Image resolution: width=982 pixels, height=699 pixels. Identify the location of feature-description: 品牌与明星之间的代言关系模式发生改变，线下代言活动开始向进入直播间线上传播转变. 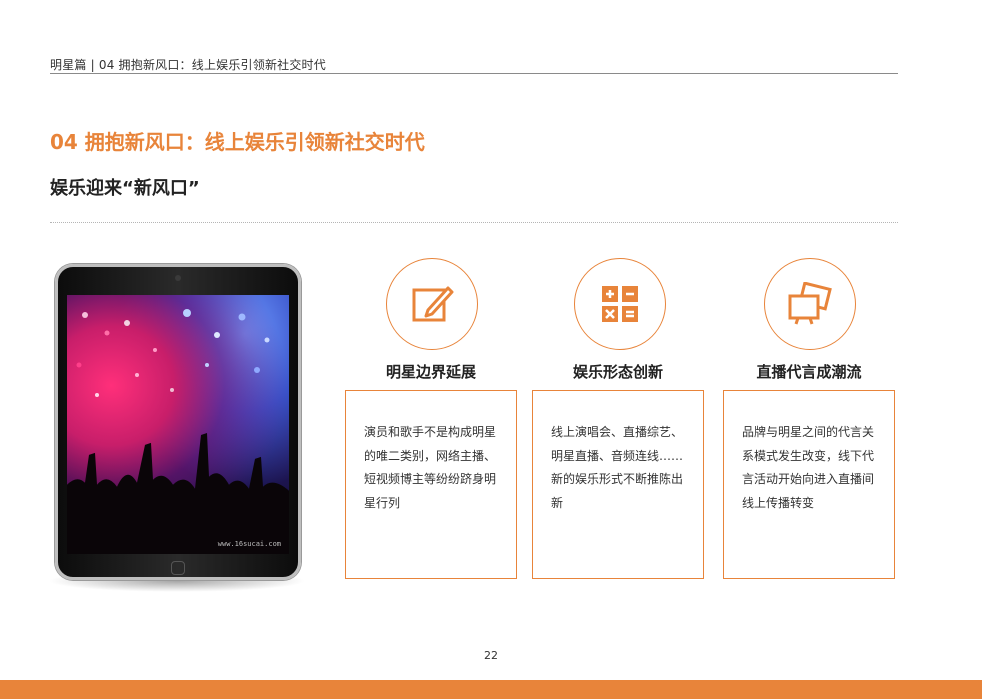
(808, 467).